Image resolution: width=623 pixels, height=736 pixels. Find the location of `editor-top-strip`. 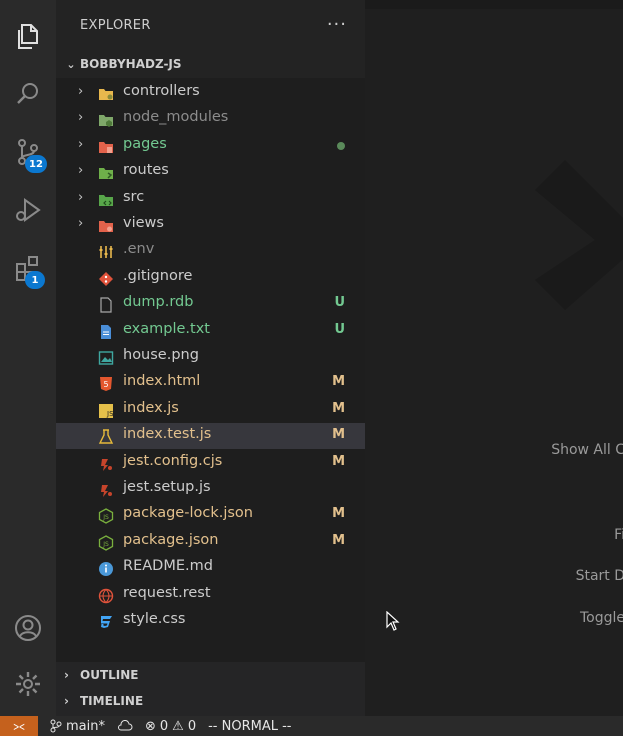

editor-top-strip is located at coordinates (494, 4).